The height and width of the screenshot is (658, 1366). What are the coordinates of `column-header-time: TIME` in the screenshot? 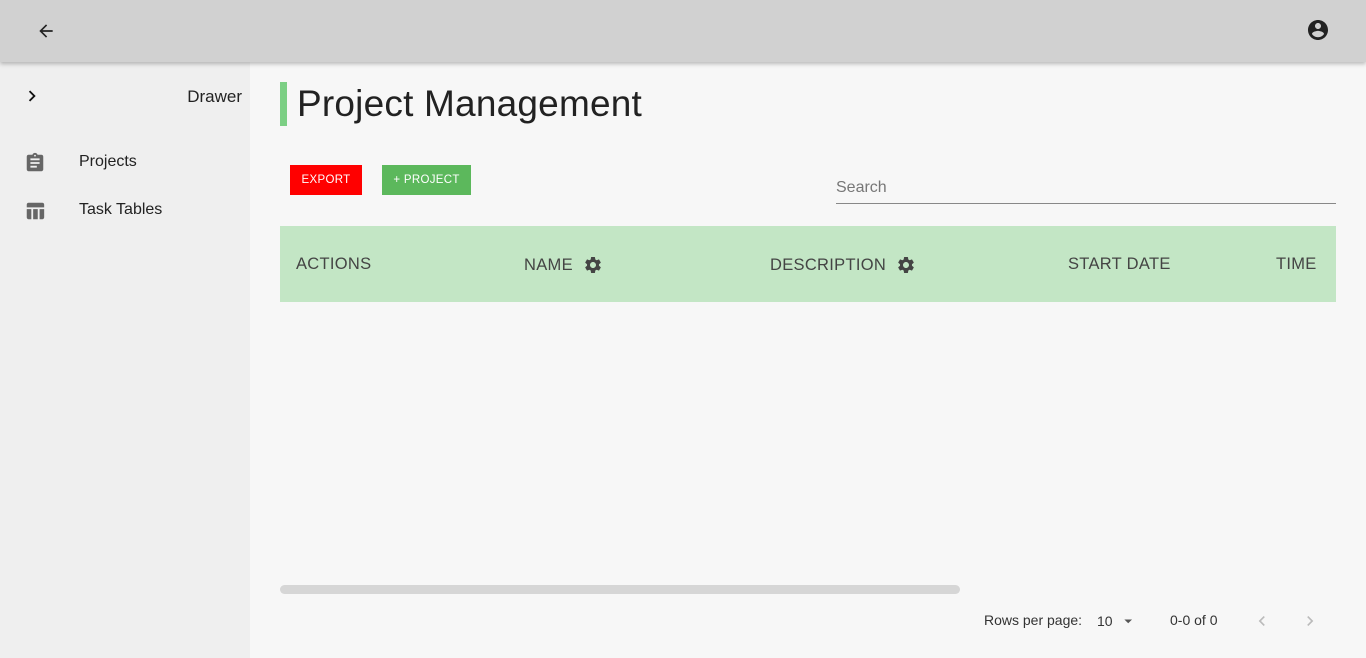 It's located at (1296, 264).